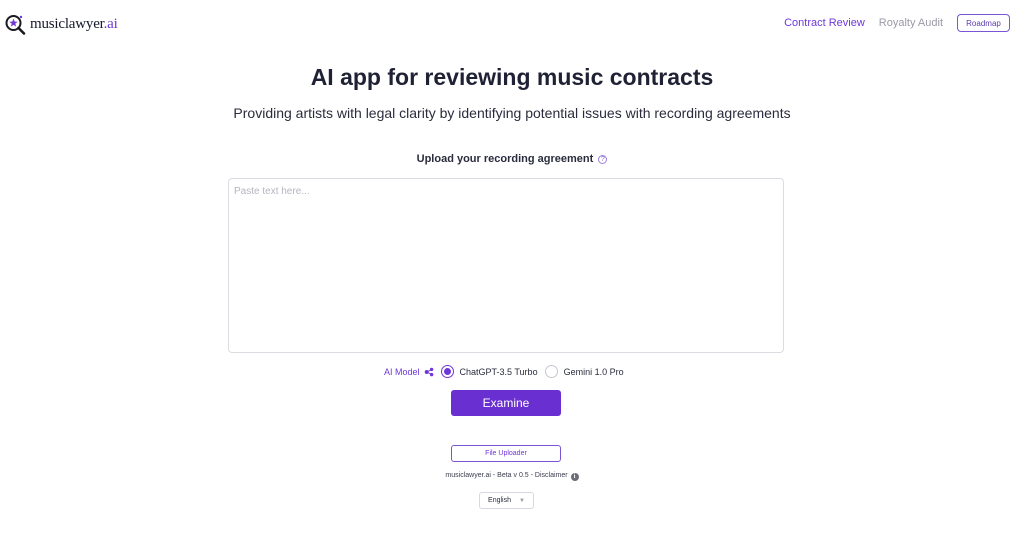  What do you see at coordinates (603, 159) in the screenshot?
I see `help-icon: ?` at bounding box center [603, 159].